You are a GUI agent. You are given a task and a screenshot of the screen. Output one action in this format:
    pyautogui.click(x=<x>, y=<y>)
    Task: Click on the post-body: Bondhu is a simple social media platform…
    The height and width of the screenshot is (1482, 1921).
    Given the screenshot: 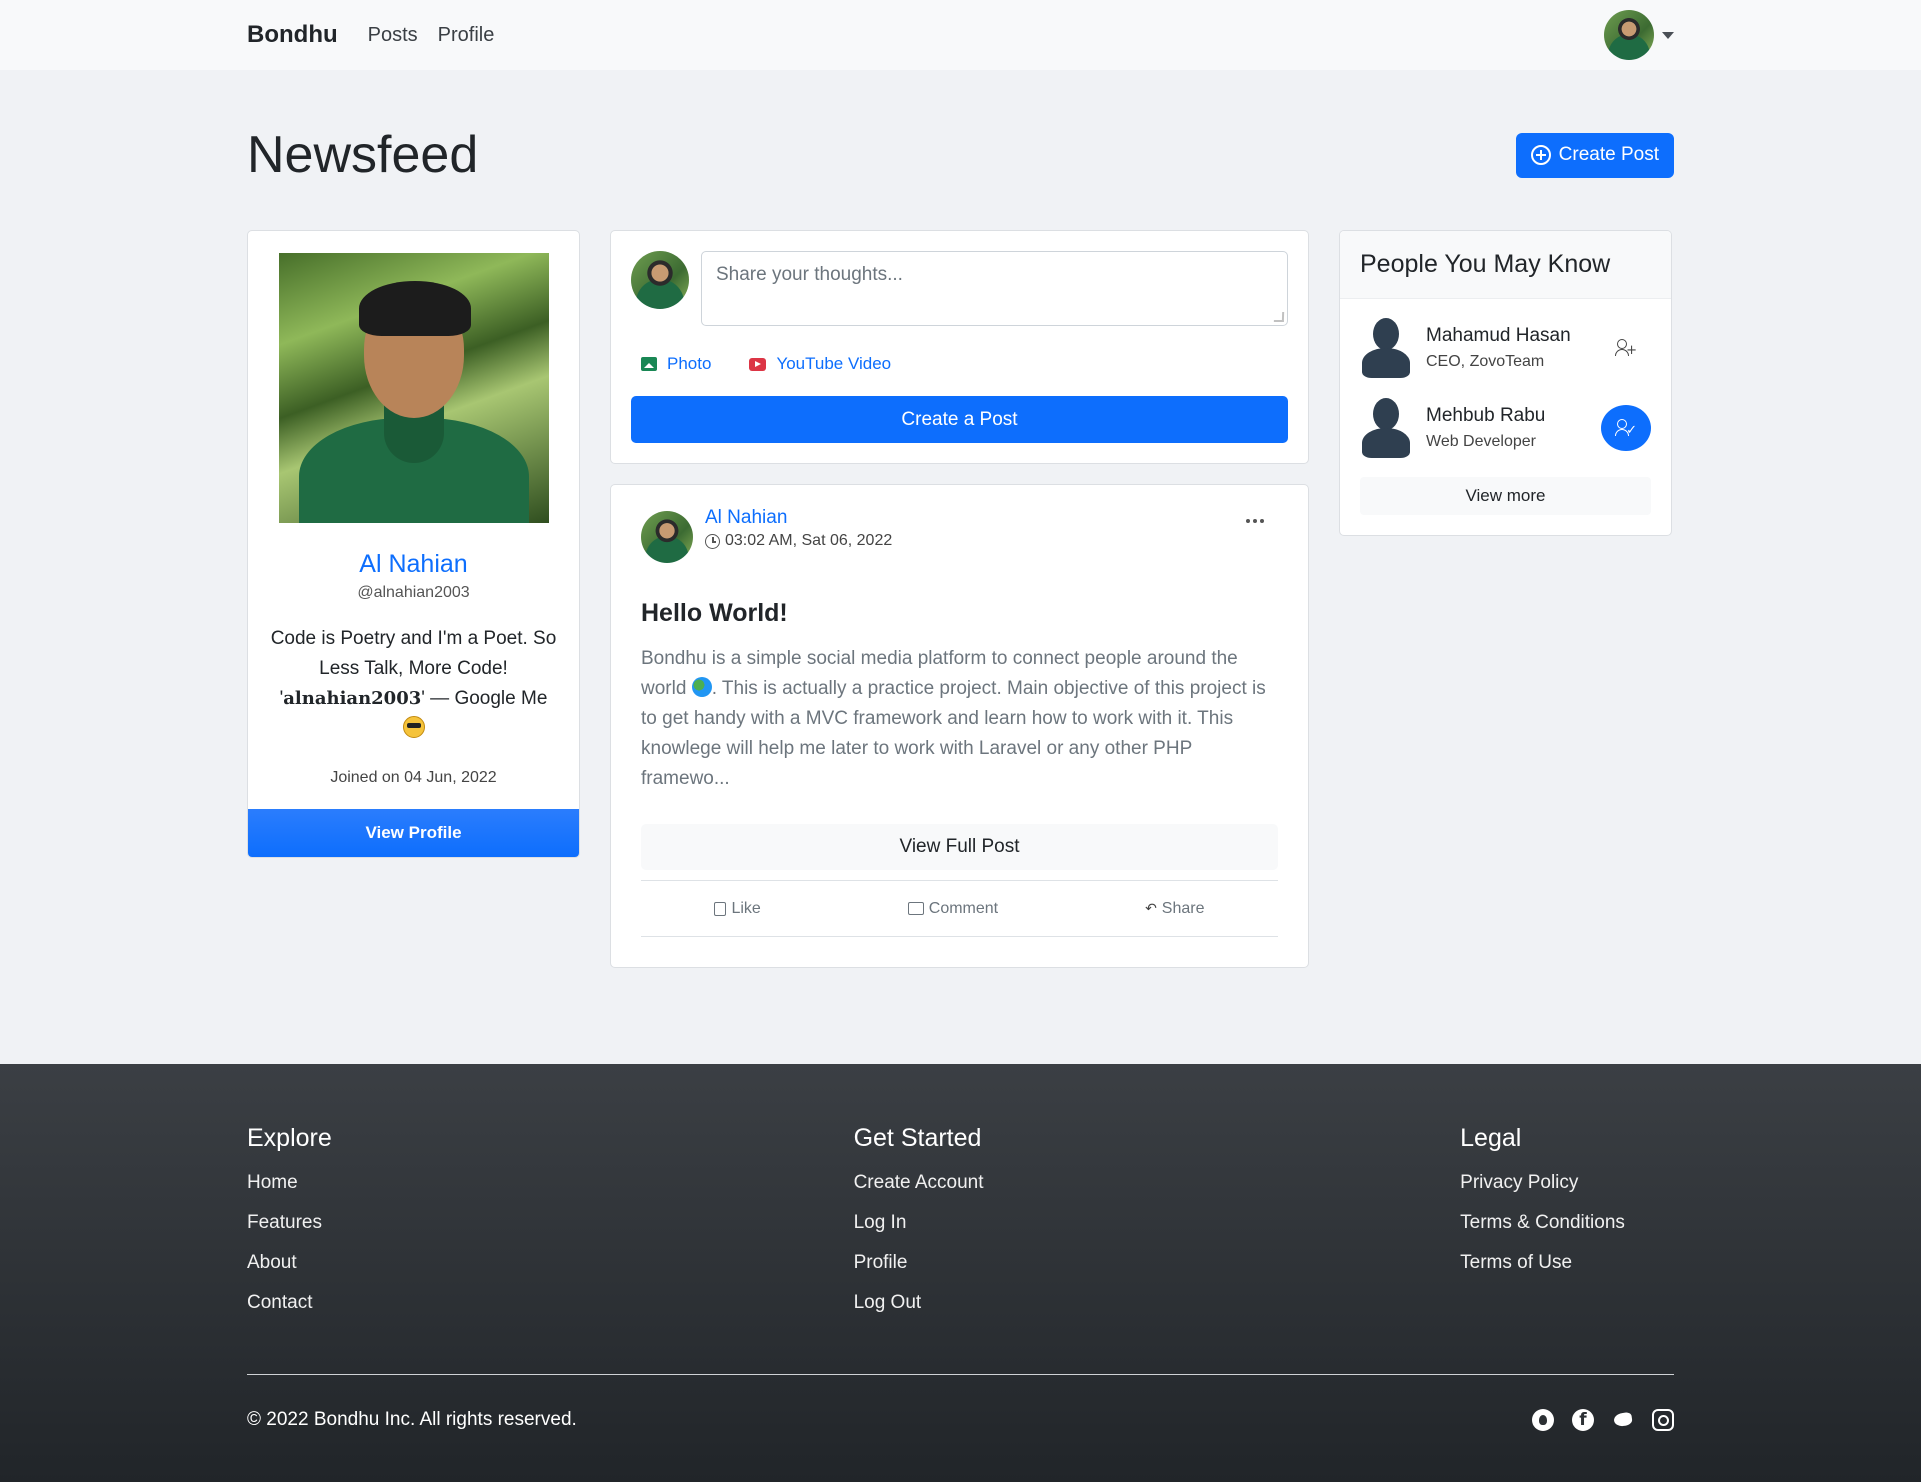 What is the action you would take?
    pyautogui.click(x=953, y=718)
    